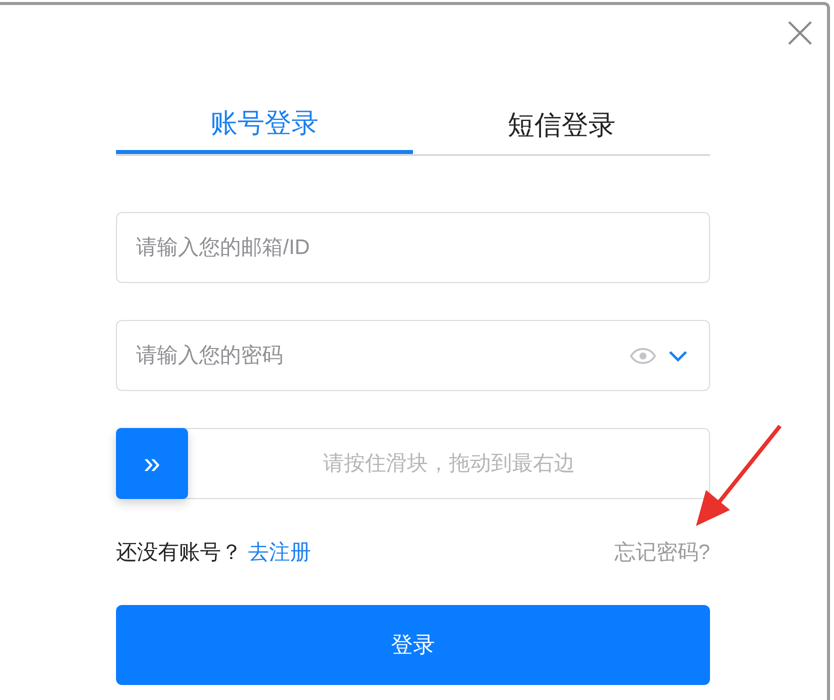  I want to click on register-link: 去注册, so click(279, 552).